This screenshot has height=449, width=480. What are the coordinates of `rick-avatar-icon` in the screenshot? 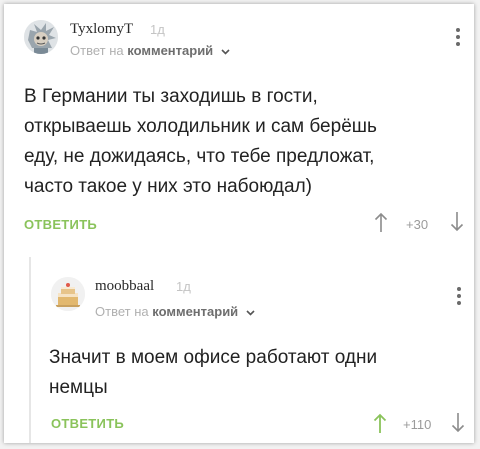 It's located at (41, 37).